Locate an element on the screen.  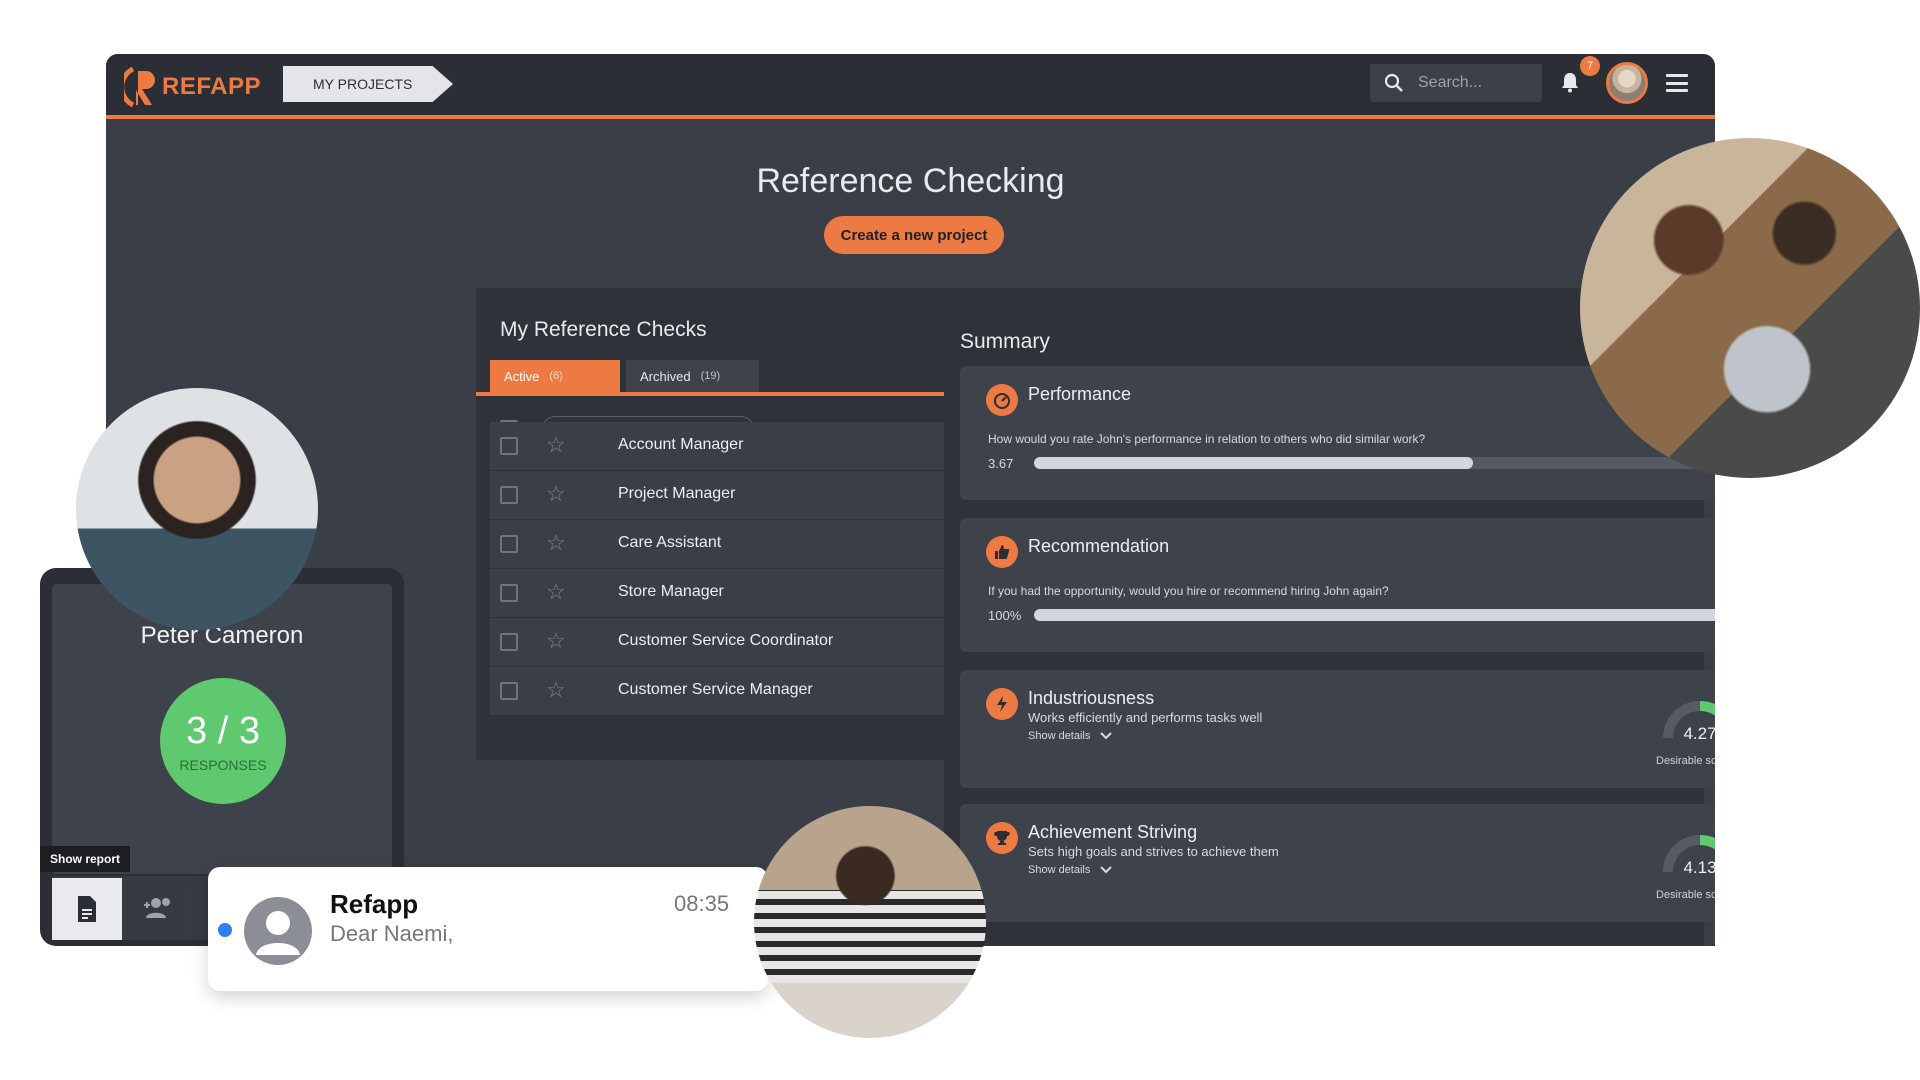
responses-count: 3 / 3 is located at coordinates (223, 730).